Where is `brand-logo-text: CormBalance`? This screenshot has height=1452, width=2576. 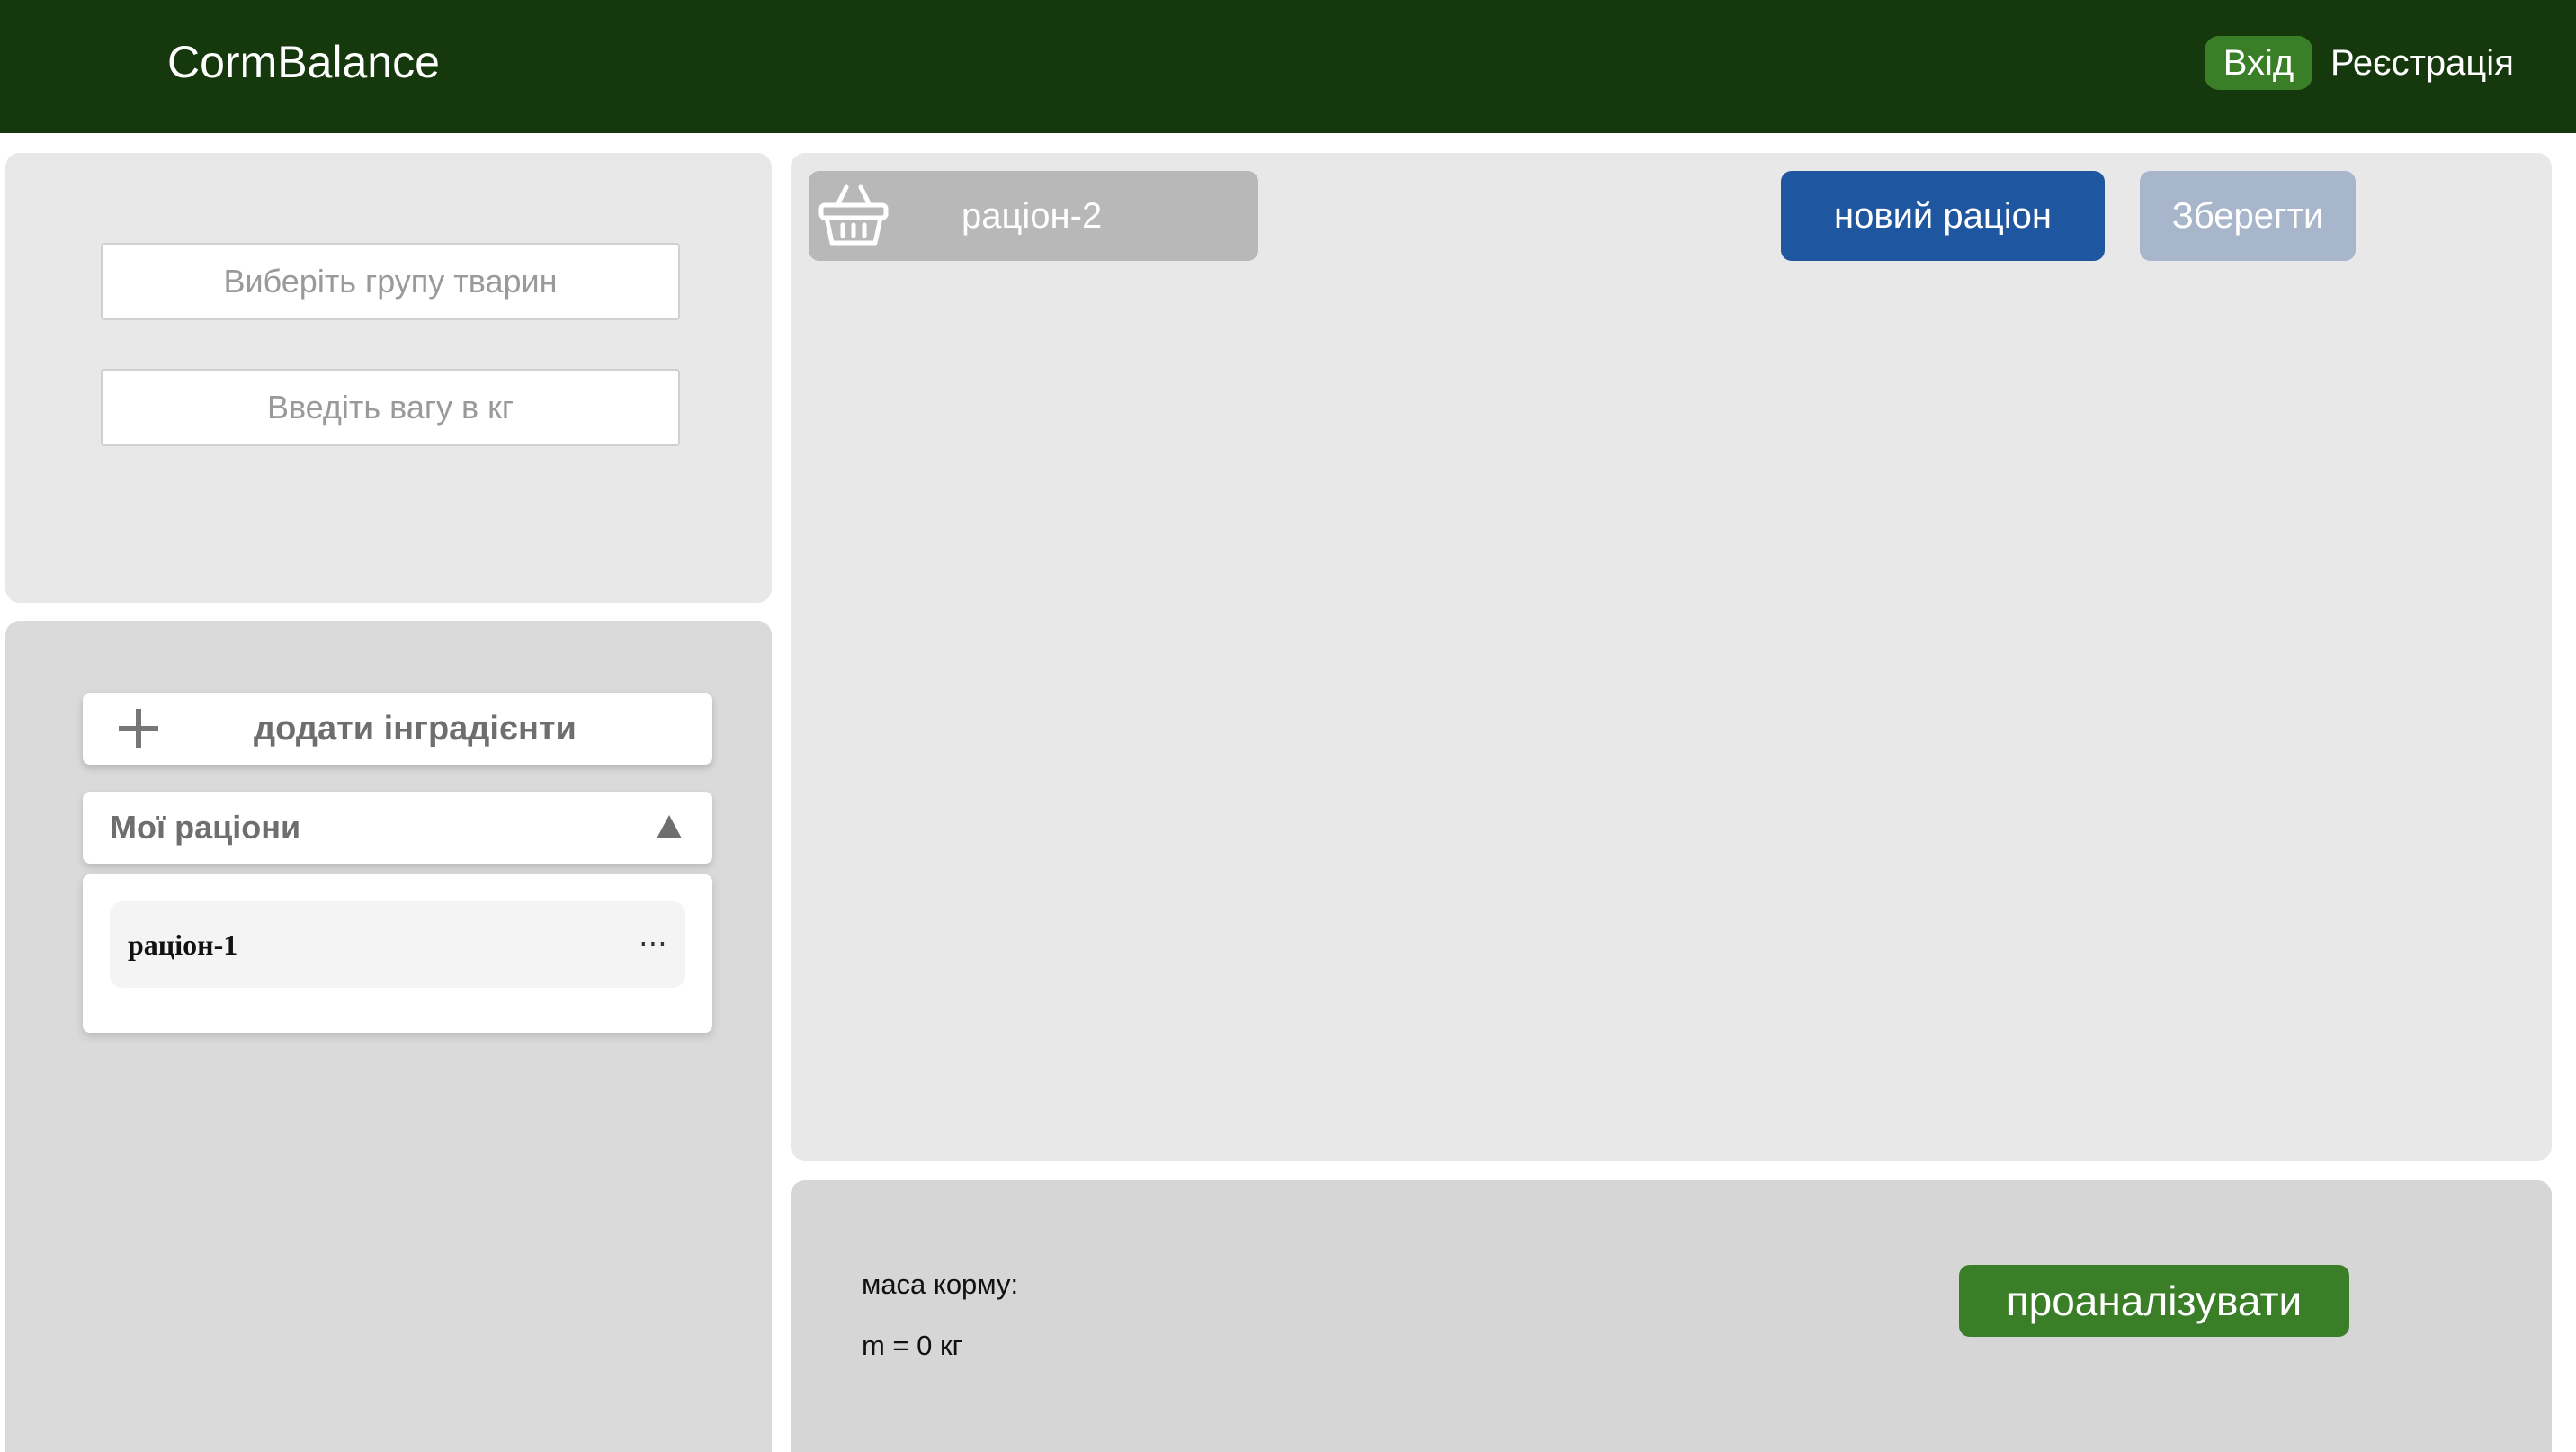 brand-logo-text: CormBalance is located at coordinates (303, 62).